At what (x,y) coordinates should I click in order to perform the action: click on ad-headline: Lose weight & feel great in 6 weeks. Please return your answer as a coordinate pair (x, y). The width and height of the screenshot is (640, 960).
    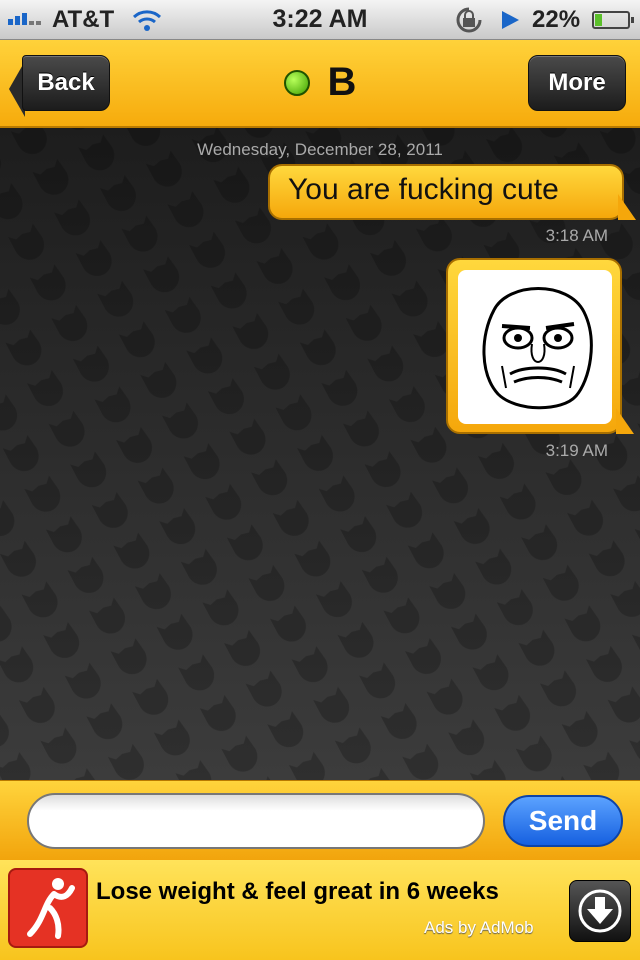
    Looking at the image, I should click on (297, 892).